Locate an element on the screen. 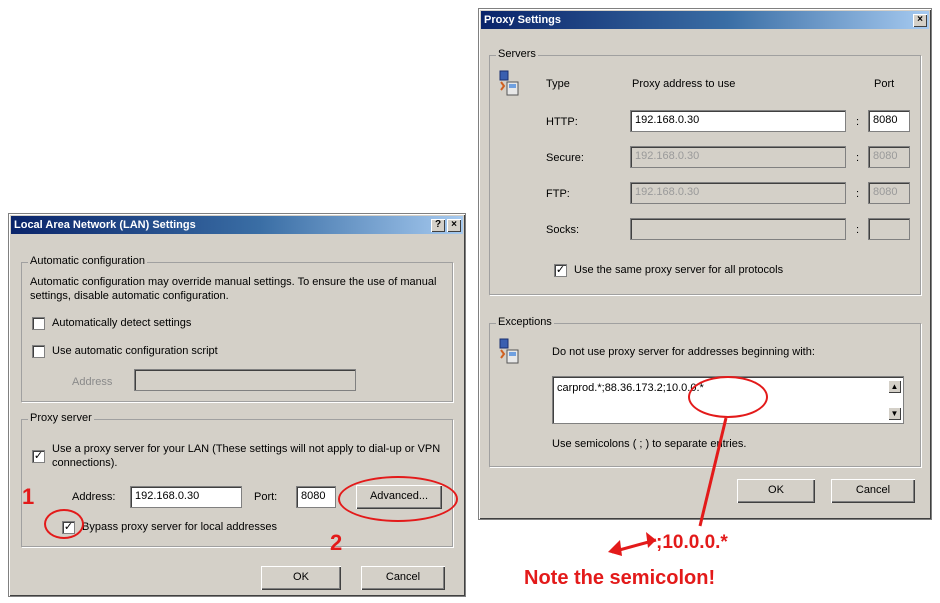 The height and width of the screenshot is (603, 940). proxy-dialog-titlebar: Proxy Settings × is located at coordinates (705, 20).